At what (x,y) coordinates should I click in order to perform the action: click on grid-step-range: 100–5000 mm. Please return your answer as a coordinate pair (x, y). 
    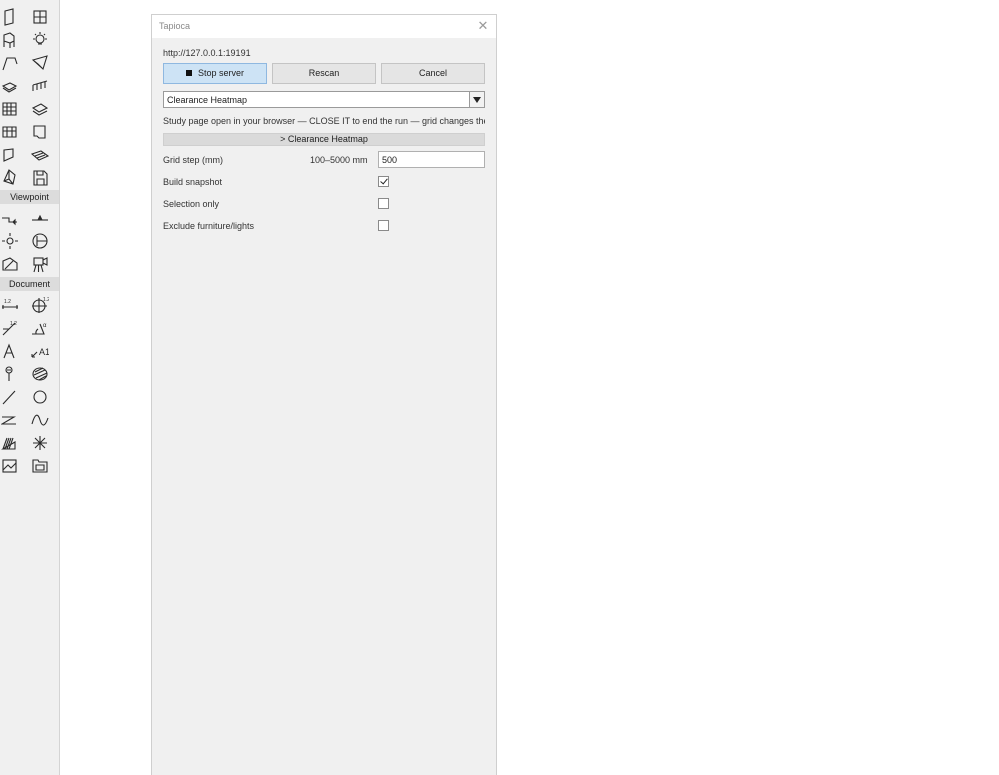
    Looking at the image, I should click on (339, 160).